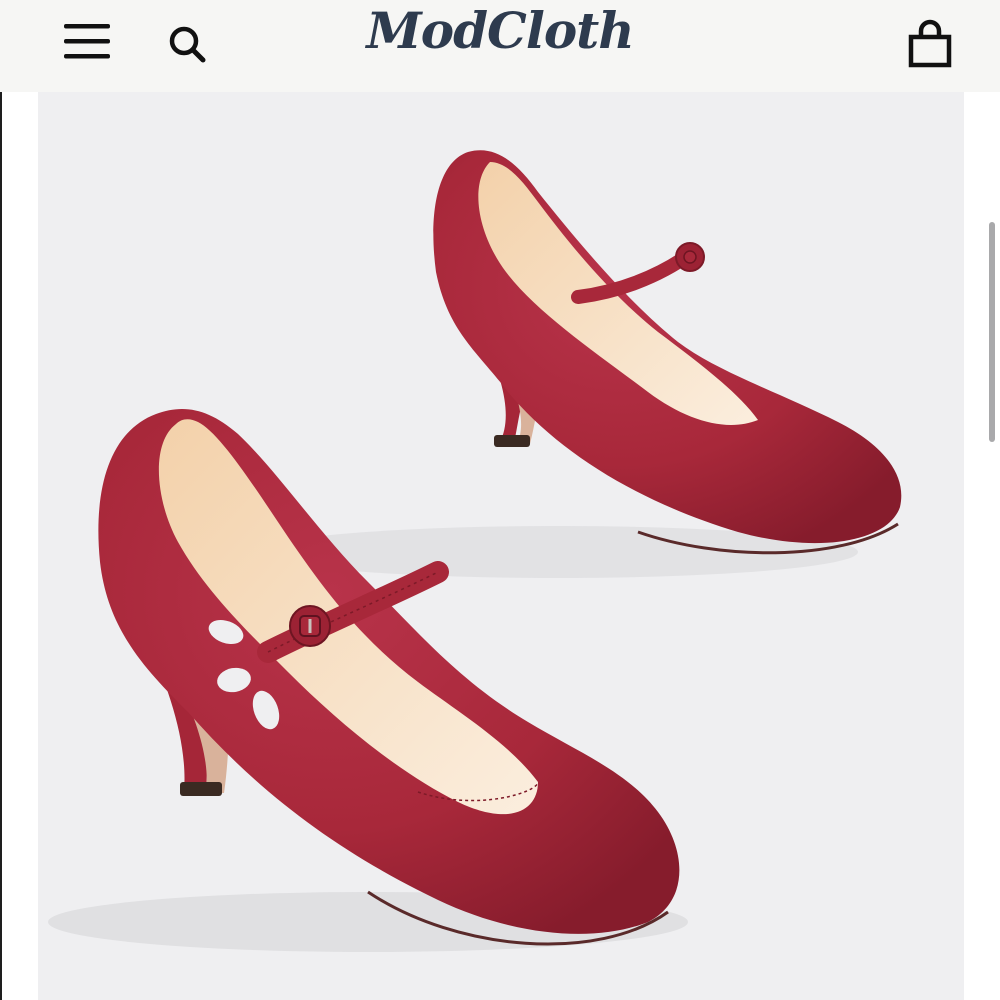 Image resolution: width=1000 pixels, height=1000 pixels. What do you see at coordinates (992, 546) in the screenshot?
I see `page-scrollbar` at bounding box center [992, 546].